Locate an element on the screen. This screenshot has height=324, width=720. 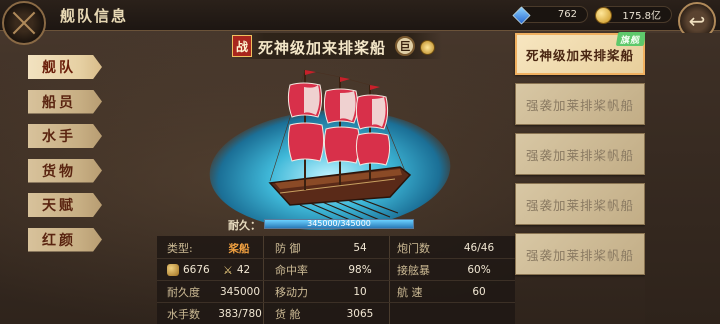
stat-row: 水手数 383/780 货 舱 3065 is located at coordinates (336, 314).